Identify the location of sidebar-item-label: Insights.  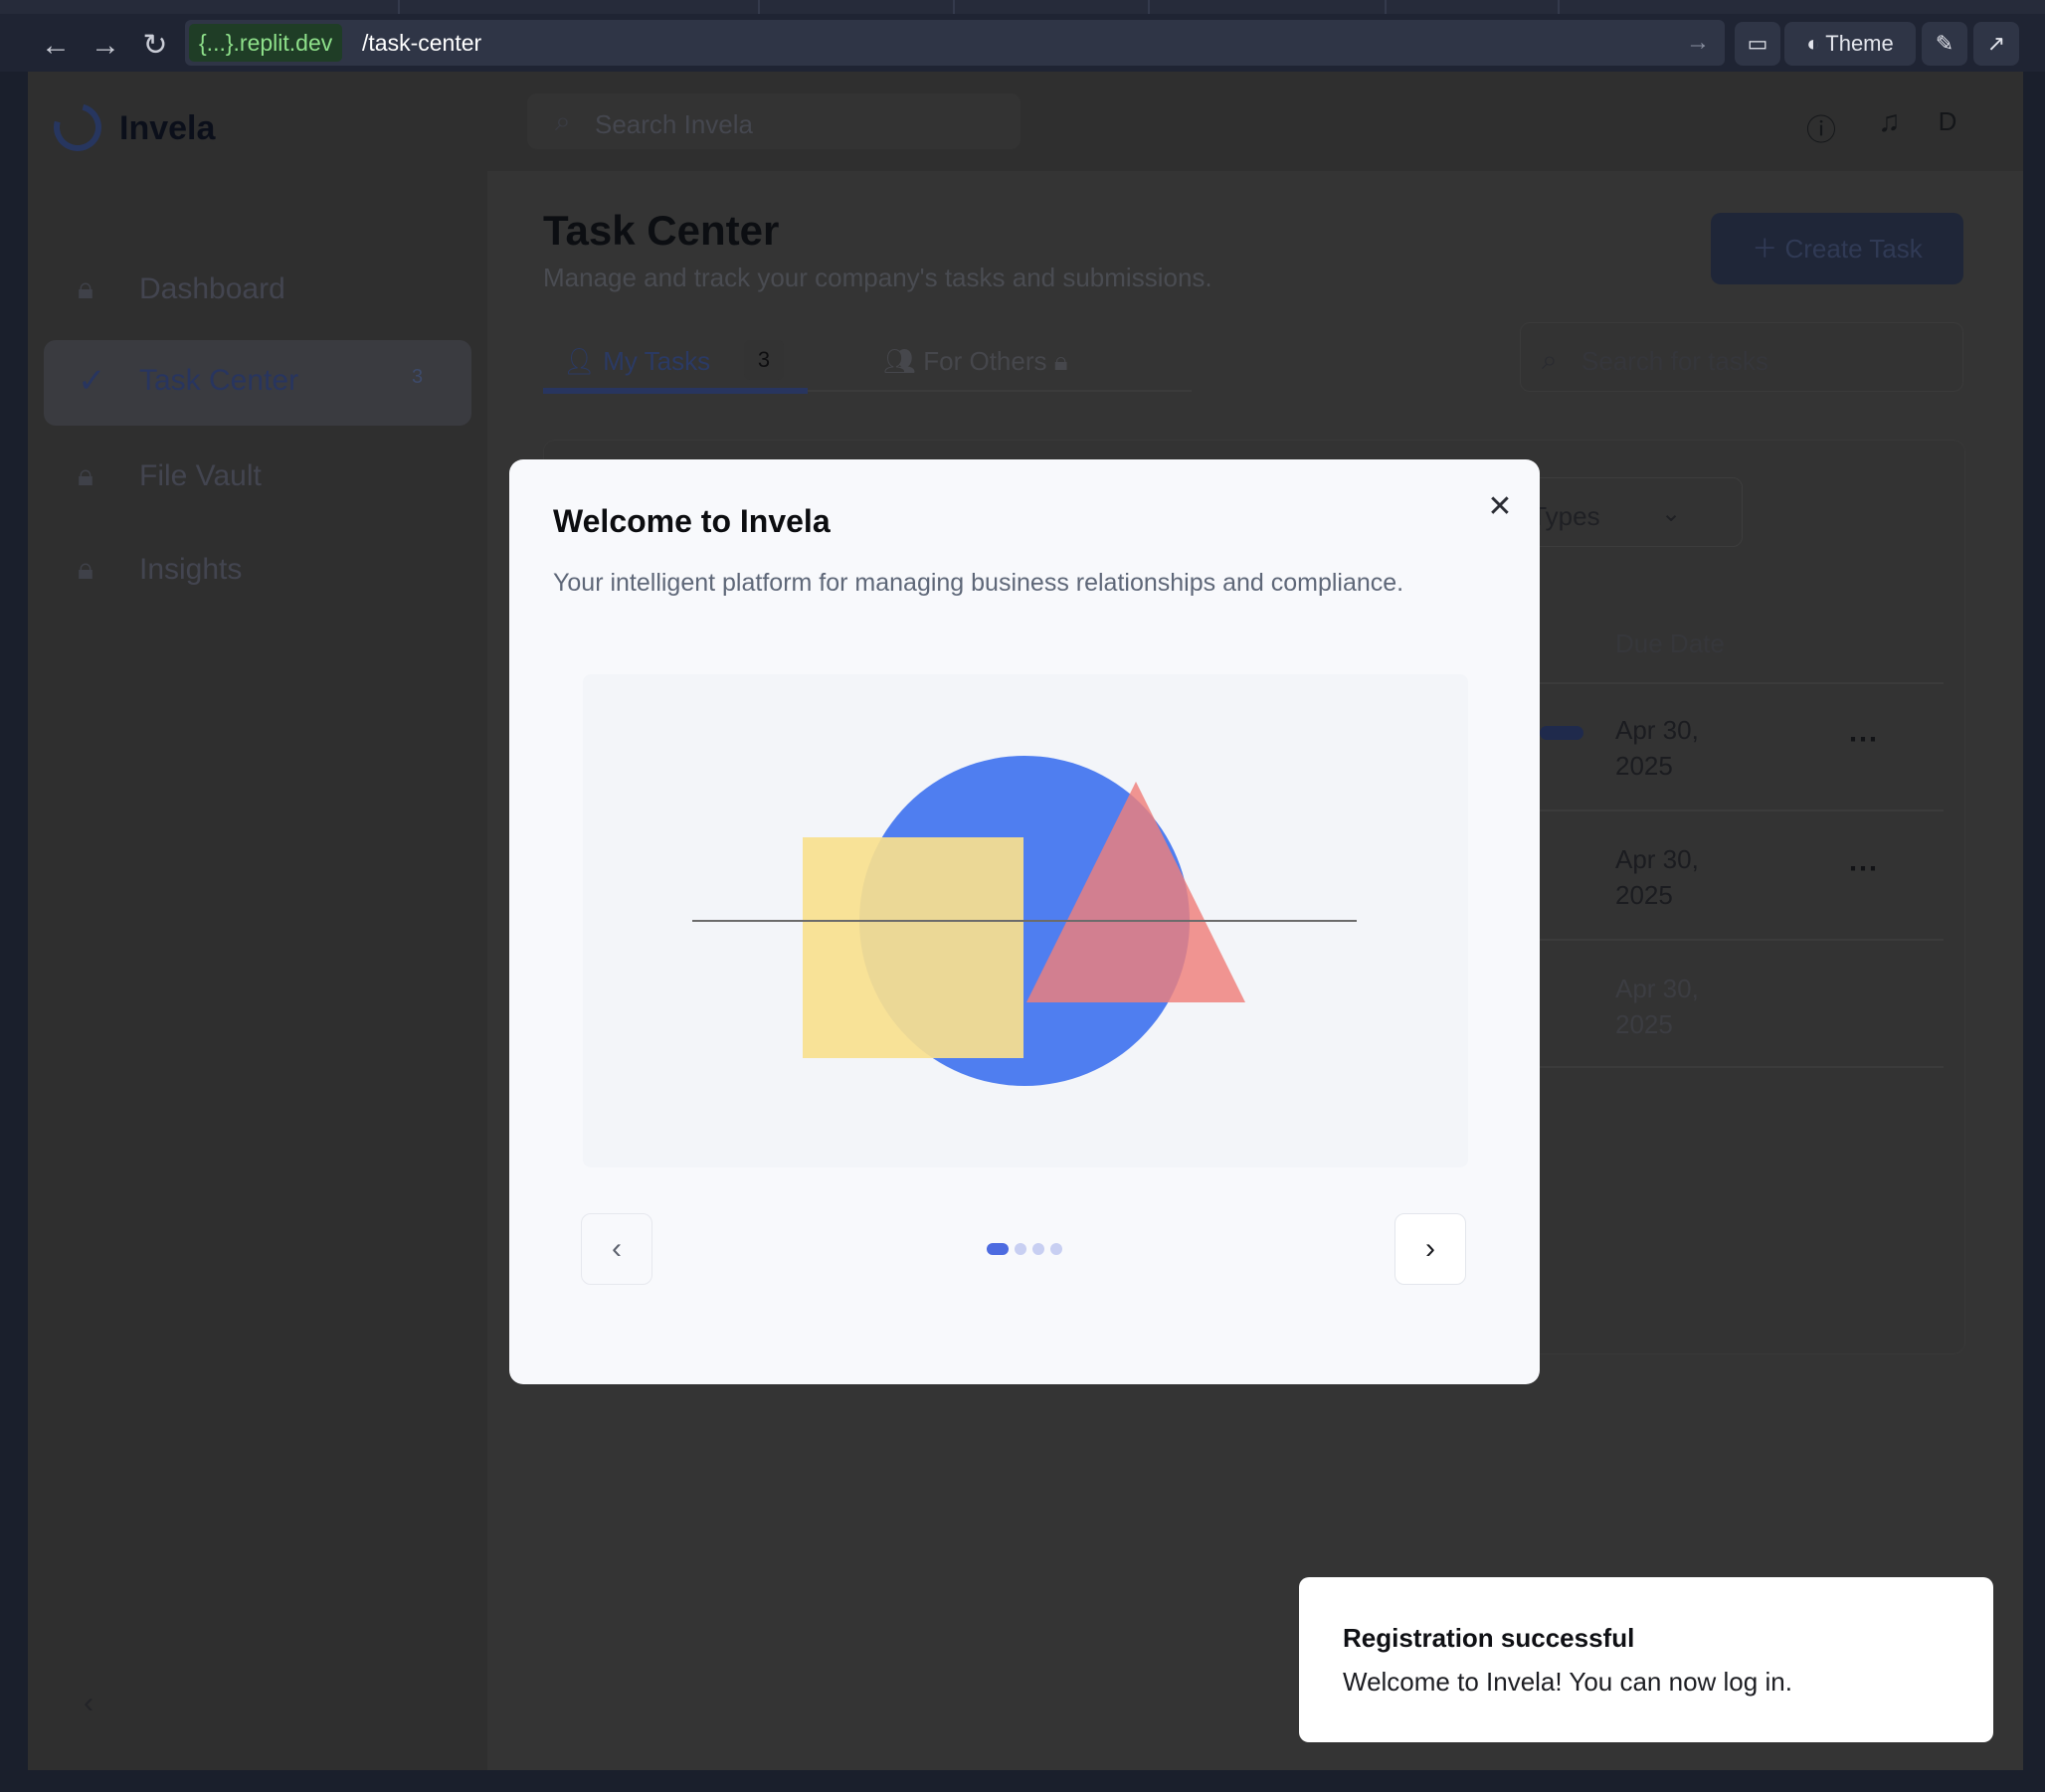
(191, 570).